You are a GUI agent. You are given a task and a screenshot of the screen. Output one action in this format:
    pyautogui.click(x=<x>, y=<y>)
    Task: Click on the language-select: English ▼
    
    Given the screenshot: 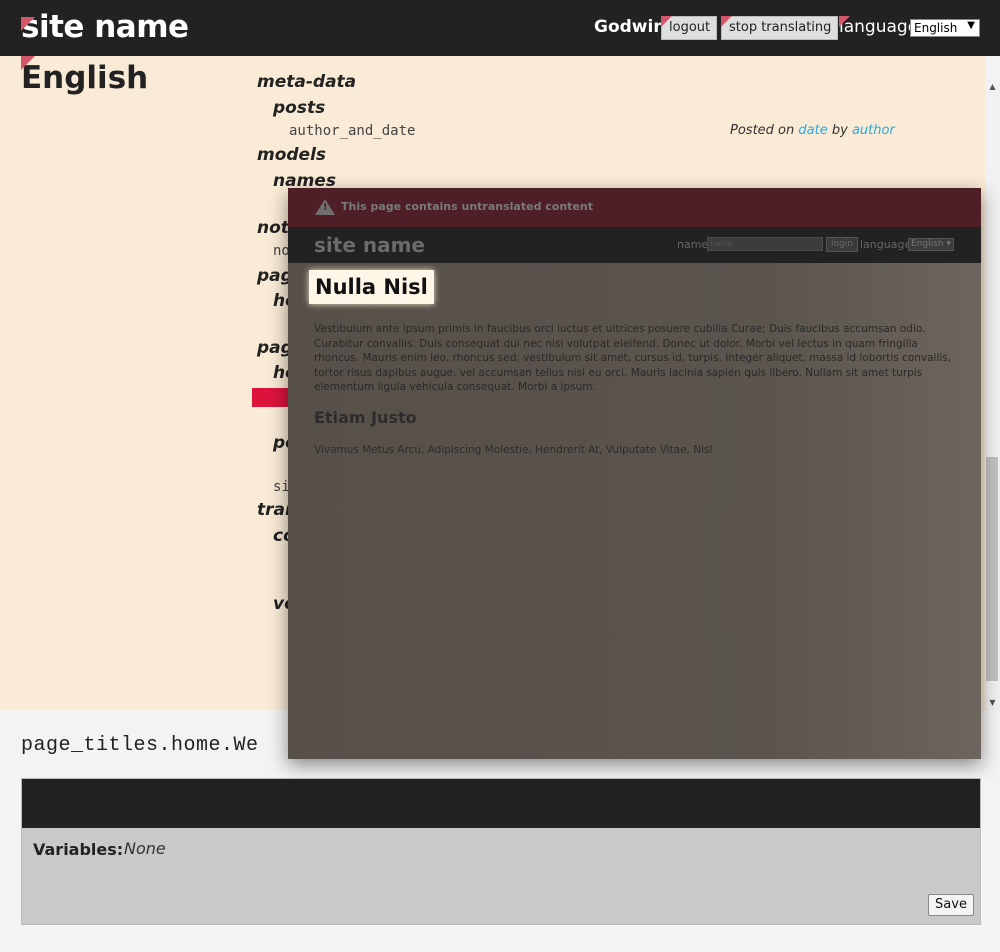 What is the action you would take?
    pyautogui.click(x=945, y=28)
    